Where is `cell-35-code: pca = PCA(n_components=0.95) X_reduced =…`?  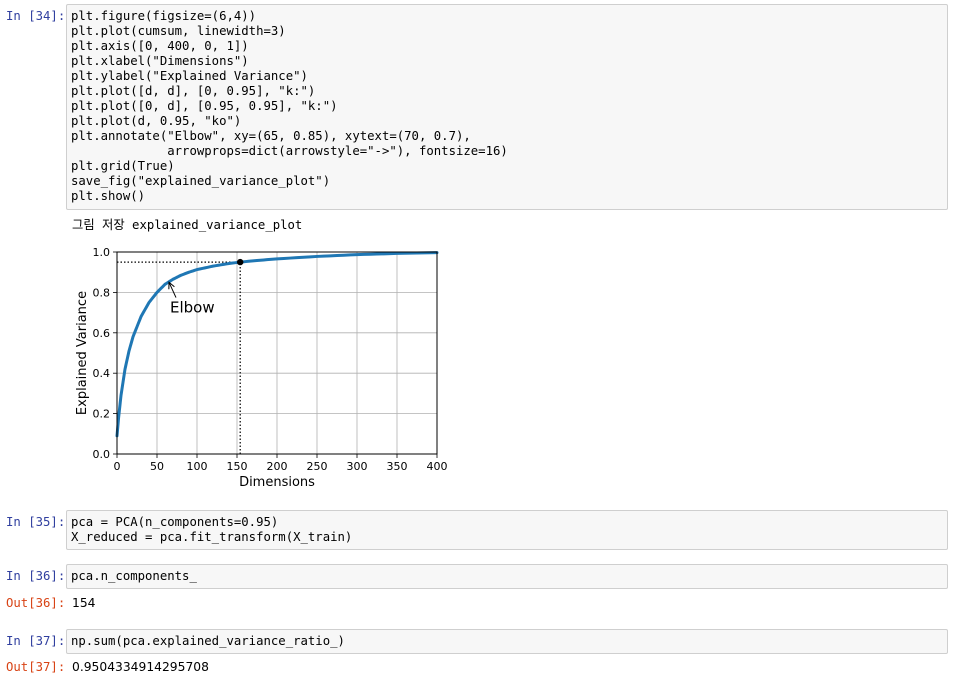 cell-35-code: pca = PCA(n_components=0.95) X_reduced =… is located at coordinates (212, 529).